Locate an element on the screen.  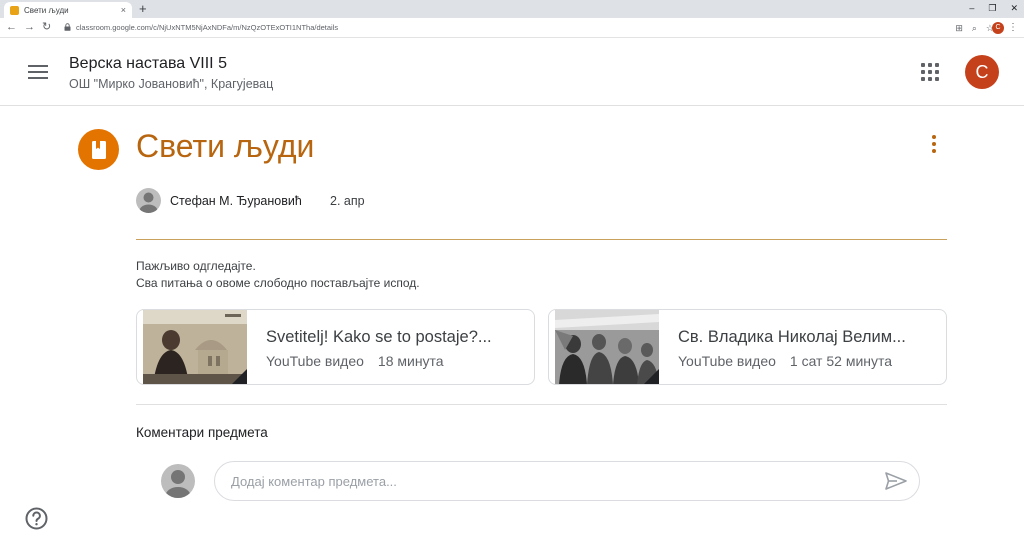
more-vert-icon is located at coordinates (934, 144).